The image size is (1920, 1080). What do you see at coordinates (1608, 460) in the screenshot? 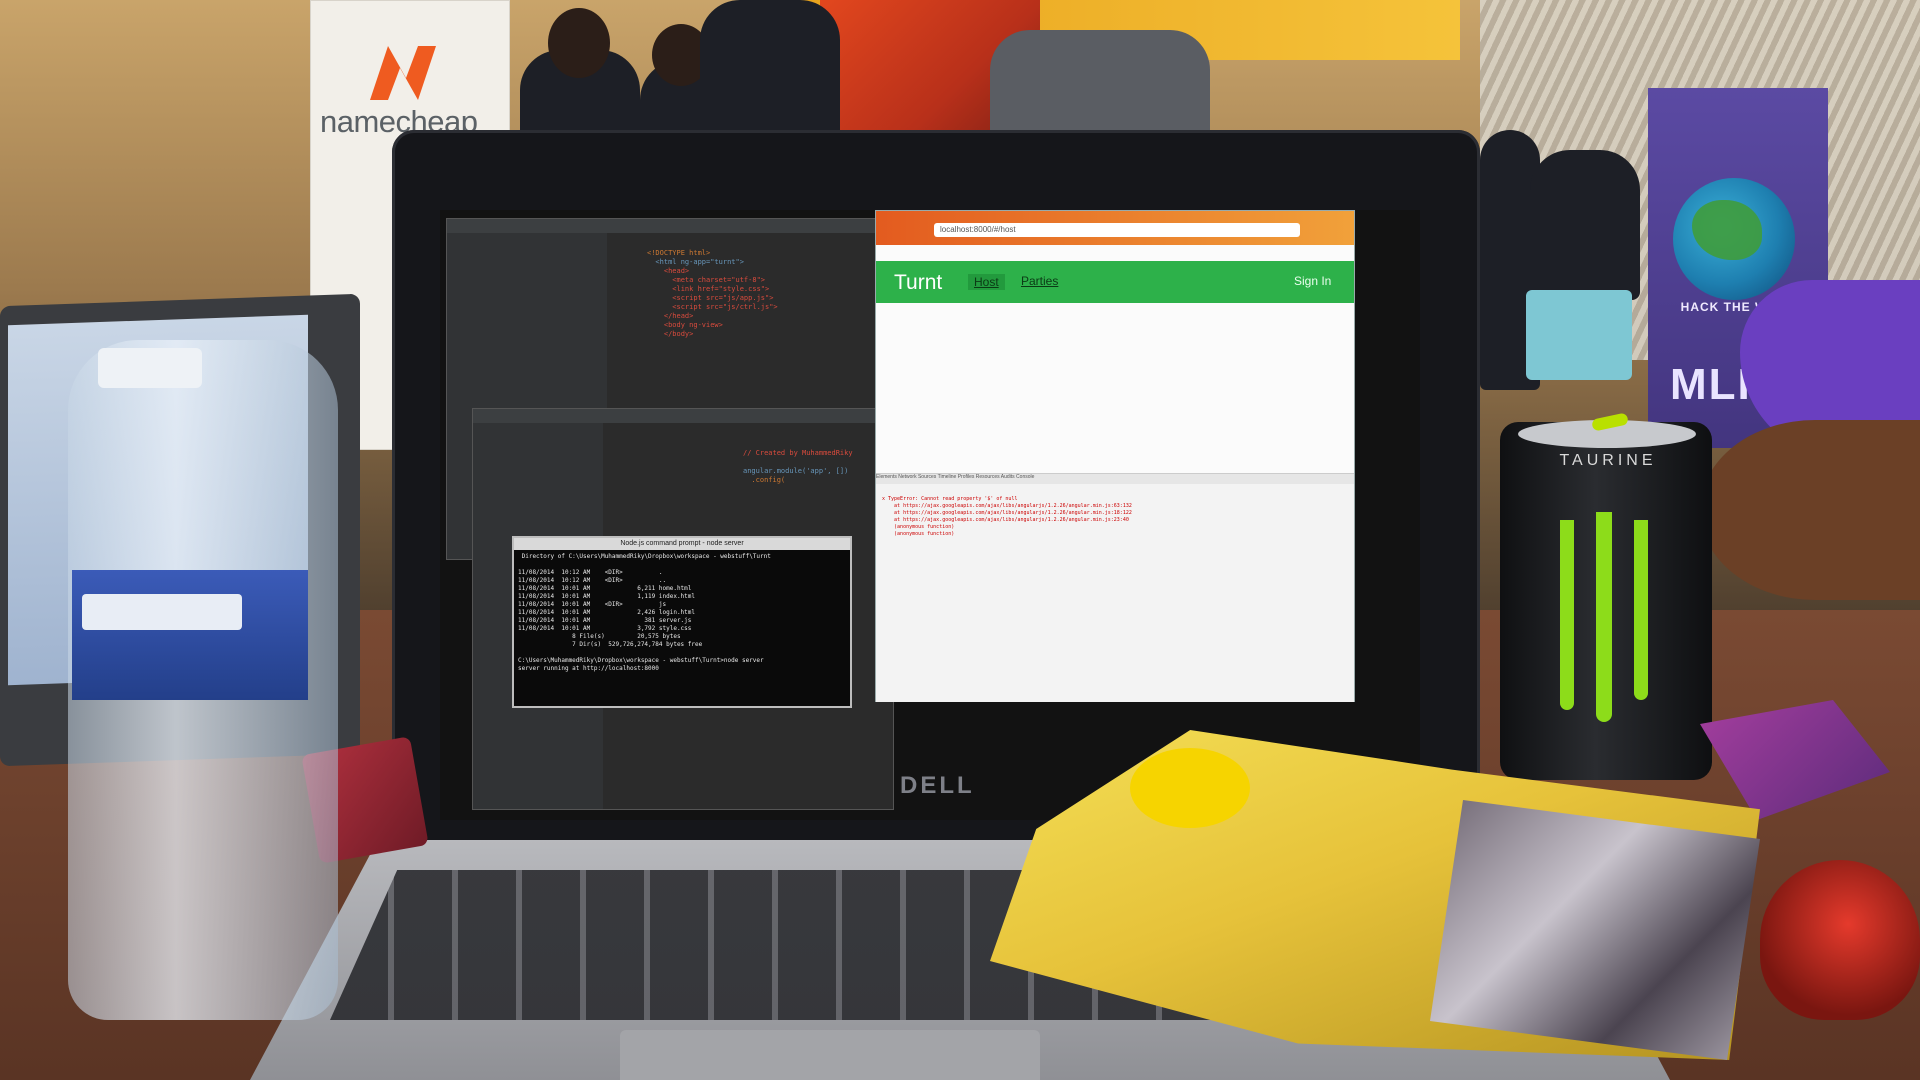
I see `can-label-text: TAURINE` at bounding box center [1608, 460].